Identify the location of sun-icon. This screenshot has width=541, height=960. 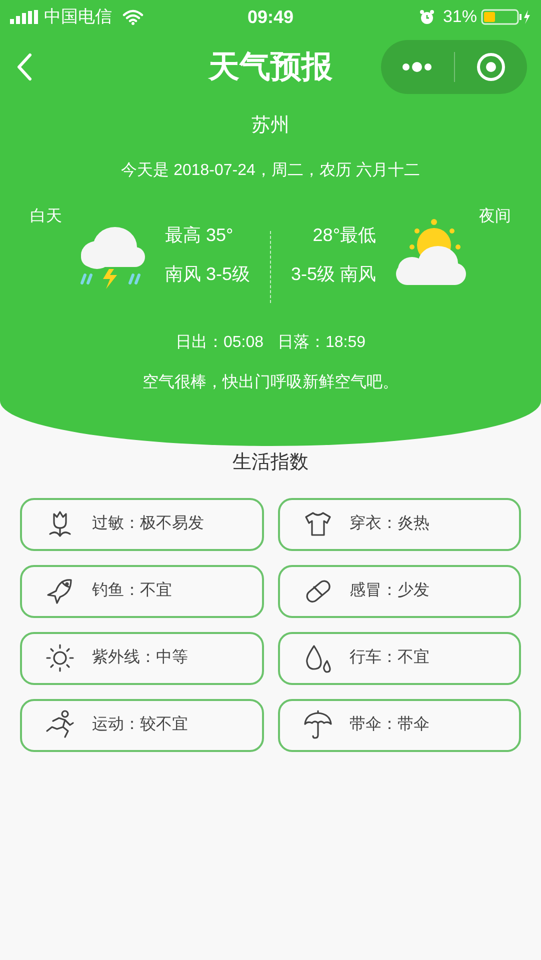
(60, 658).